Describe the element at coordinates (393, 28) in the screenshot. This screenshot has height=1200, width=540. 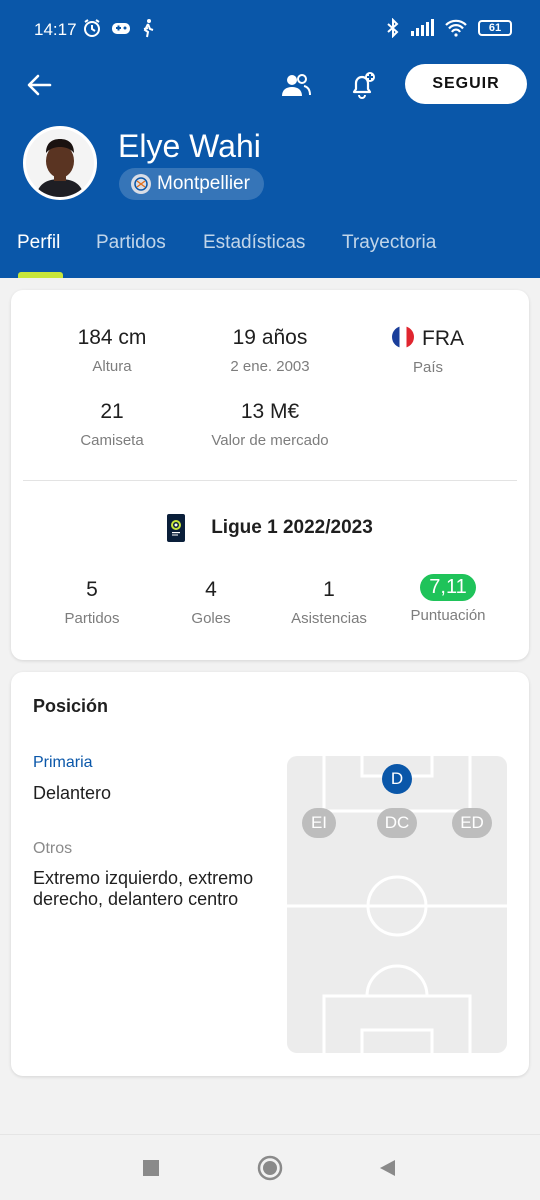
I see `bluetooth-icon` at that location.